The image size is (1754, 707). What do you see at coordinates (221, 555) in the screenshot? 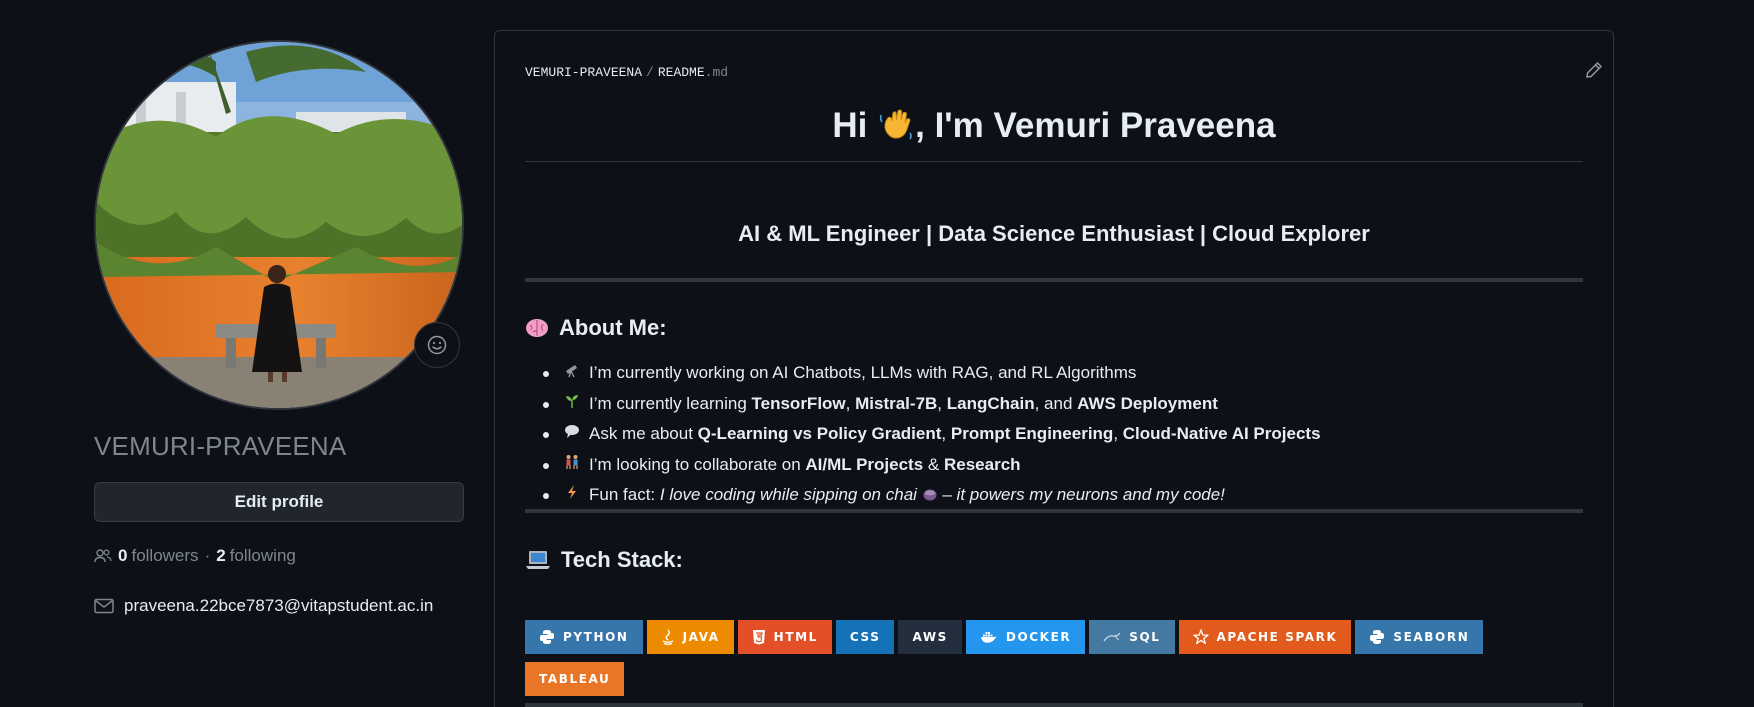
I see `following-count: 2` at bounding box center [221, 555].